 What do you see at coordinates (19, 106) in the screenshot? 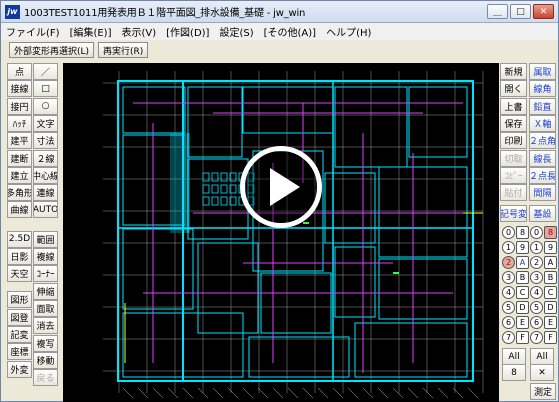
I see `left-tool-button: 接円` at bounding box center [19, 106].